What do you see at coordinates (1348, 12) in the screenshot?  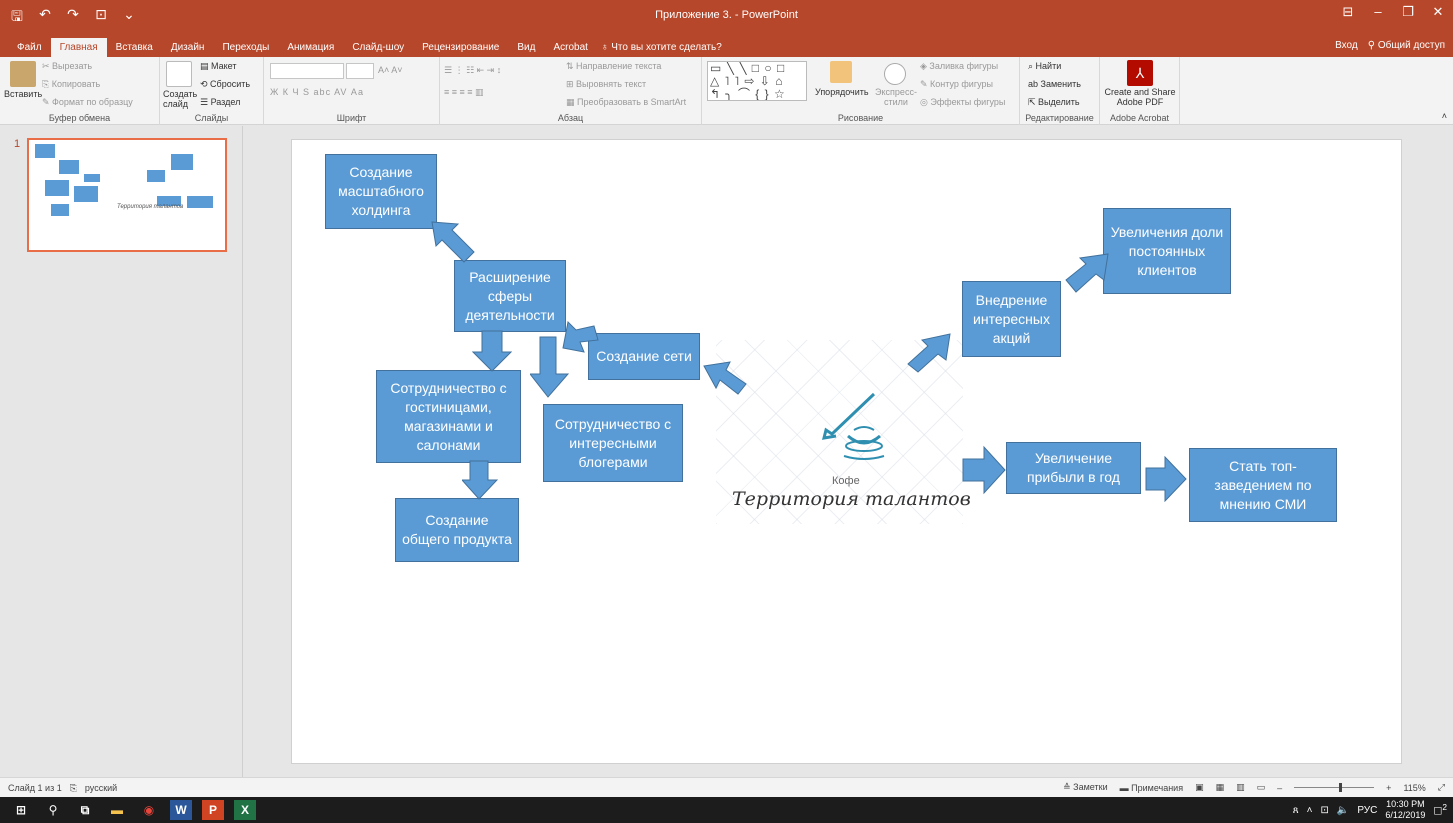 I see `ribbon-display-icon: ⊟` at bounding box center [1348, 12].